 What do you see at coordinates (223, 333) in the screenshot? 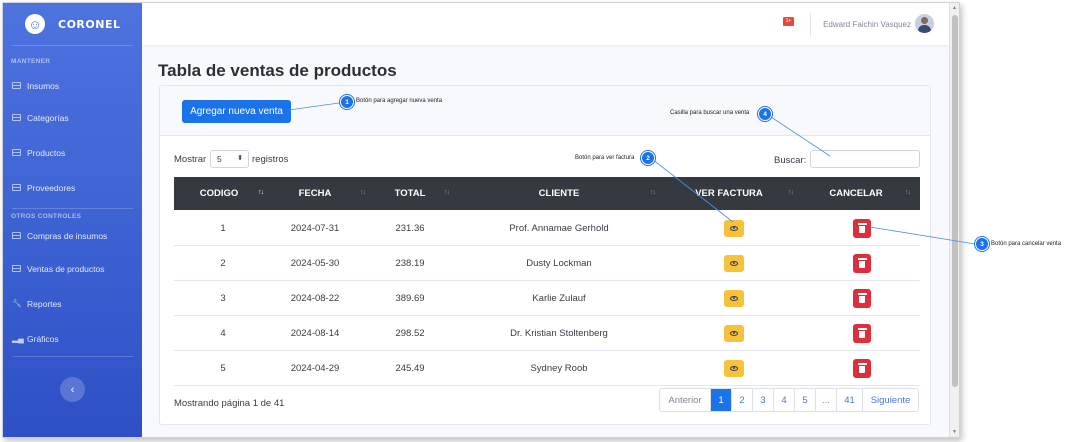
I see `cell-codigo: 4` at bounding box center [223, 333].